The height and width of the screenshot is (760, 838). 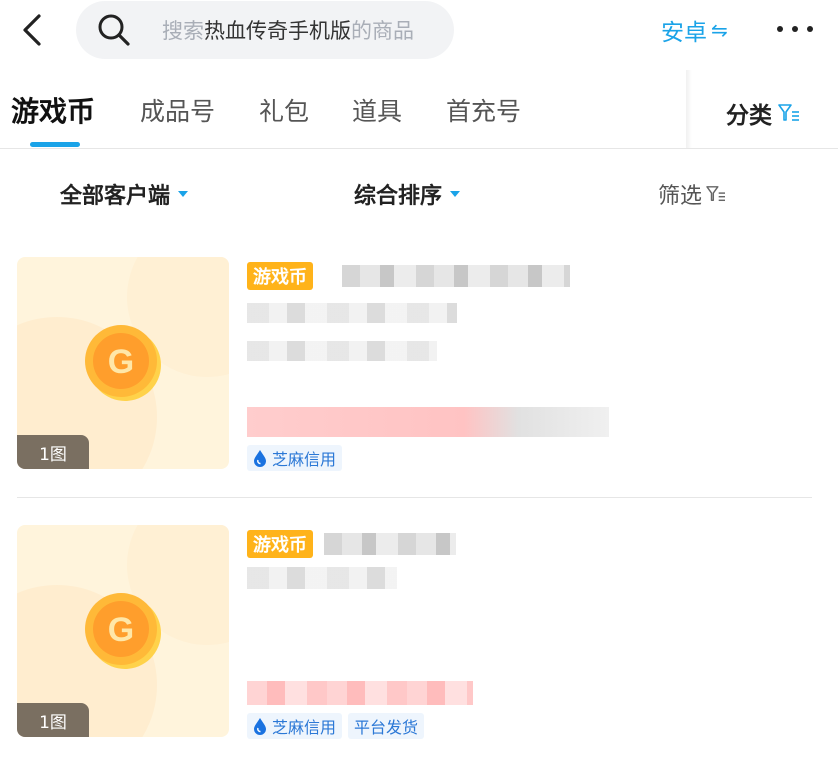 What do you see at coordinates (114, 30) in the screenshot?
I see `search-icon` at bounding box center [114, 30].